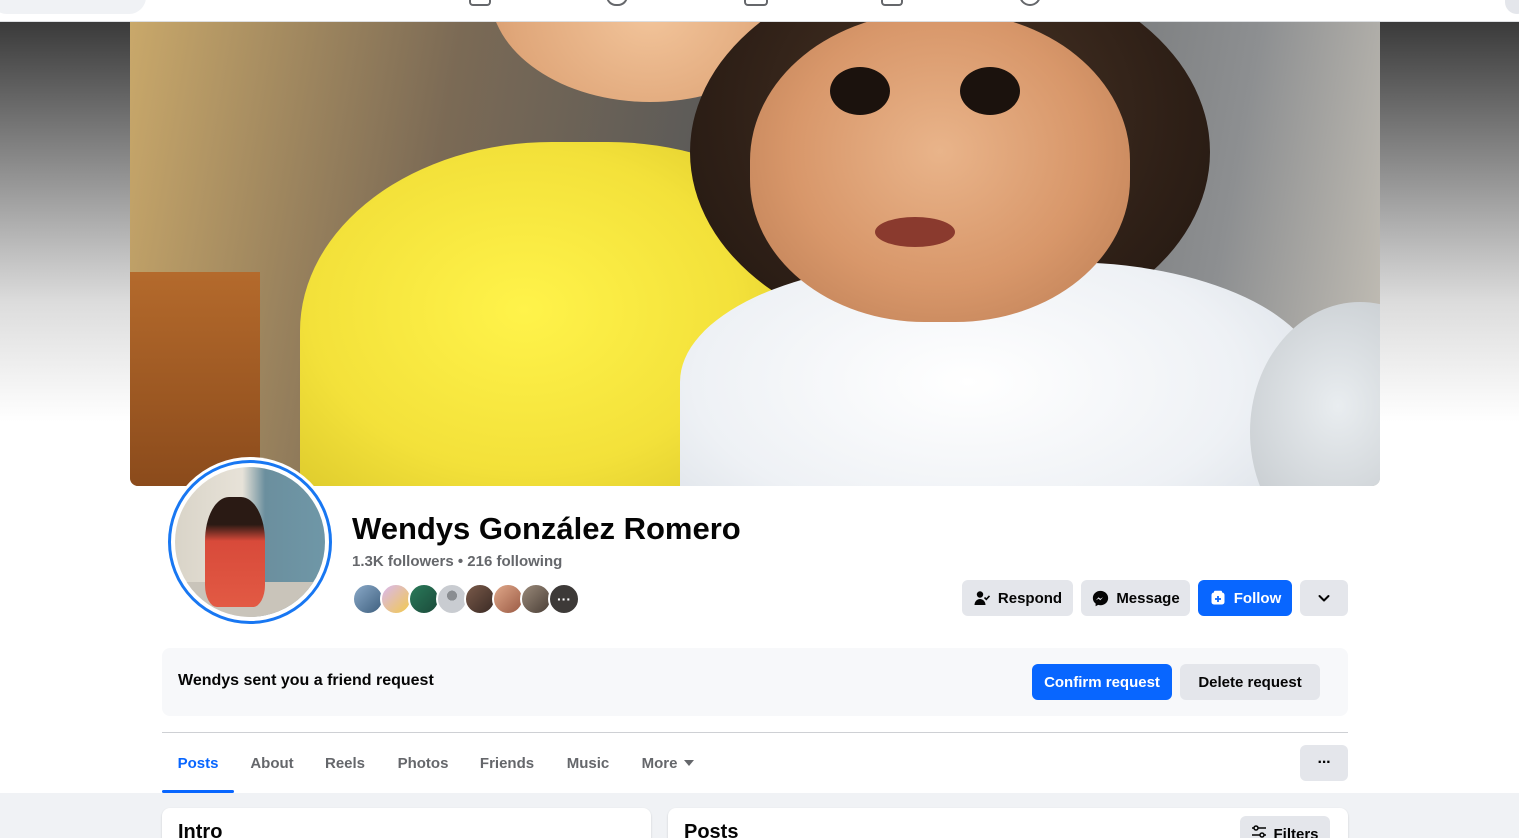 The width and height of the screenshot is (1519, 838). What do you see at coordinates (1259, 831) in the screenshot?
I see `filters-icon` at bounding box center [1259, 831].